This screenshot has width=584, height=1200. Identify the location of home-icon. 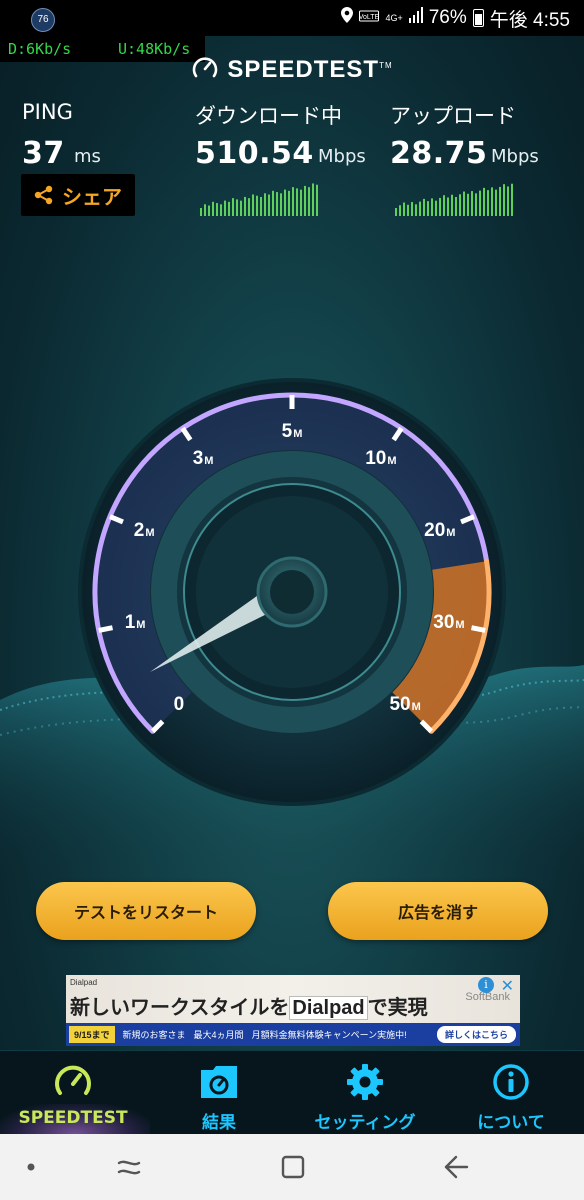
(293, 1167).